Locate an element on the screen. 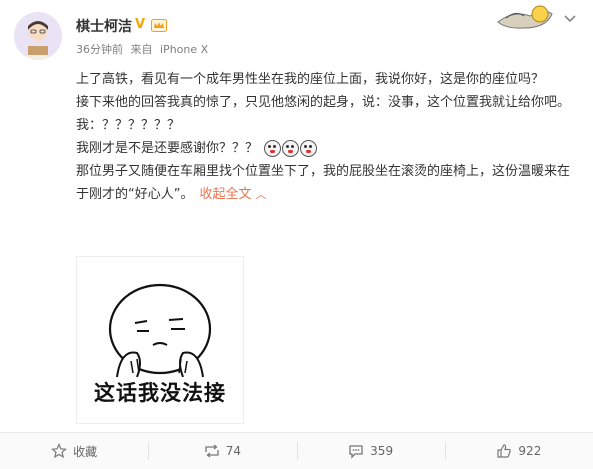 The width and height of the screenshot is (593, 469). chevron-up-icon: ︿ is located at coordinates (261, 194).